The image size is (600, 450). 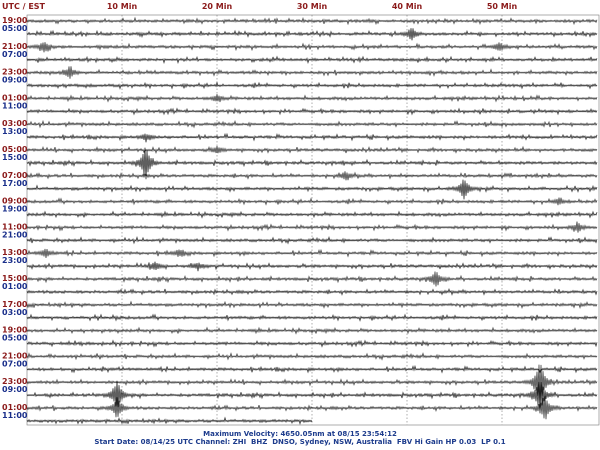 I want to click on est-time-label: 21:00, so click(x=15, y=234).